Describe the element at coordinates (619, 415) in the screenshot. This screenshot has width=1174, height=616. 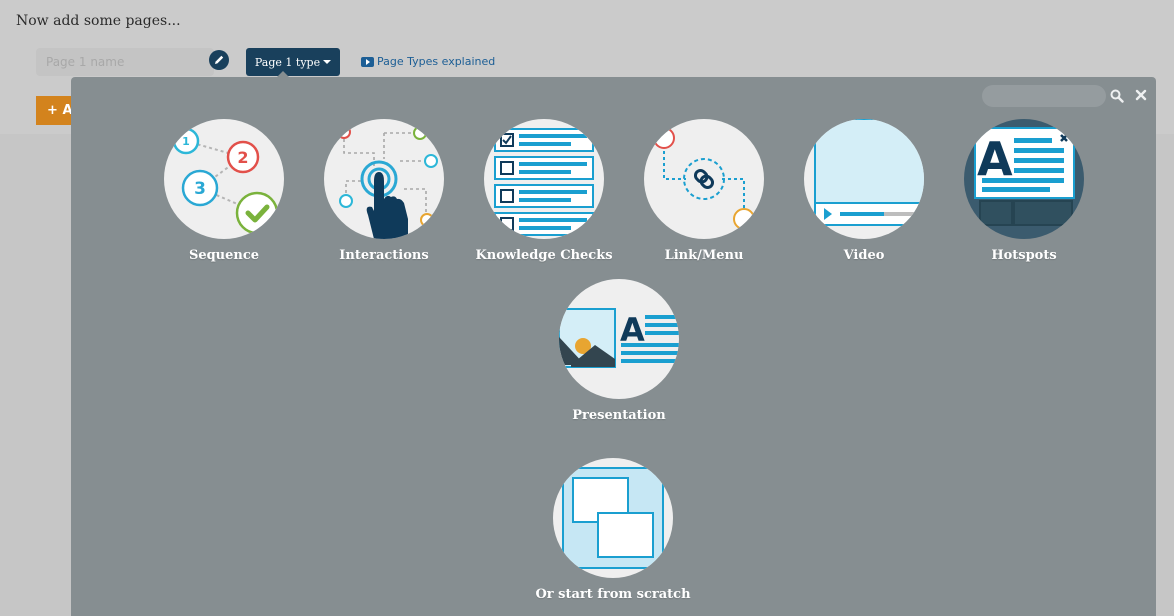
I see `tile-label: Presentation` at that location.